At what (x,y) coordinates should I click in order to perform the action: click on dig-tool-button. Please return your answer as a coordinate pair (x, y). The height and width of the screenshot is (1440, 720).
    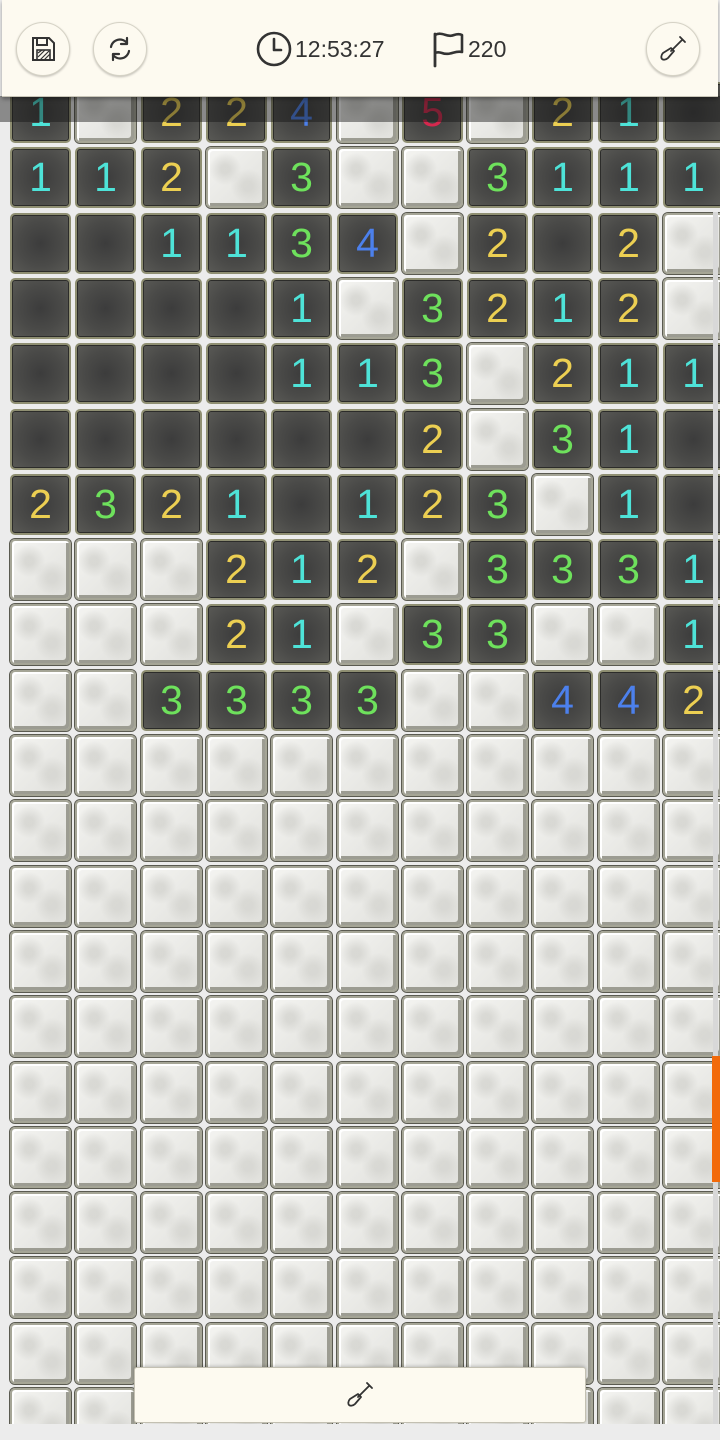
    Looking at the image, I should click on (673, 49).